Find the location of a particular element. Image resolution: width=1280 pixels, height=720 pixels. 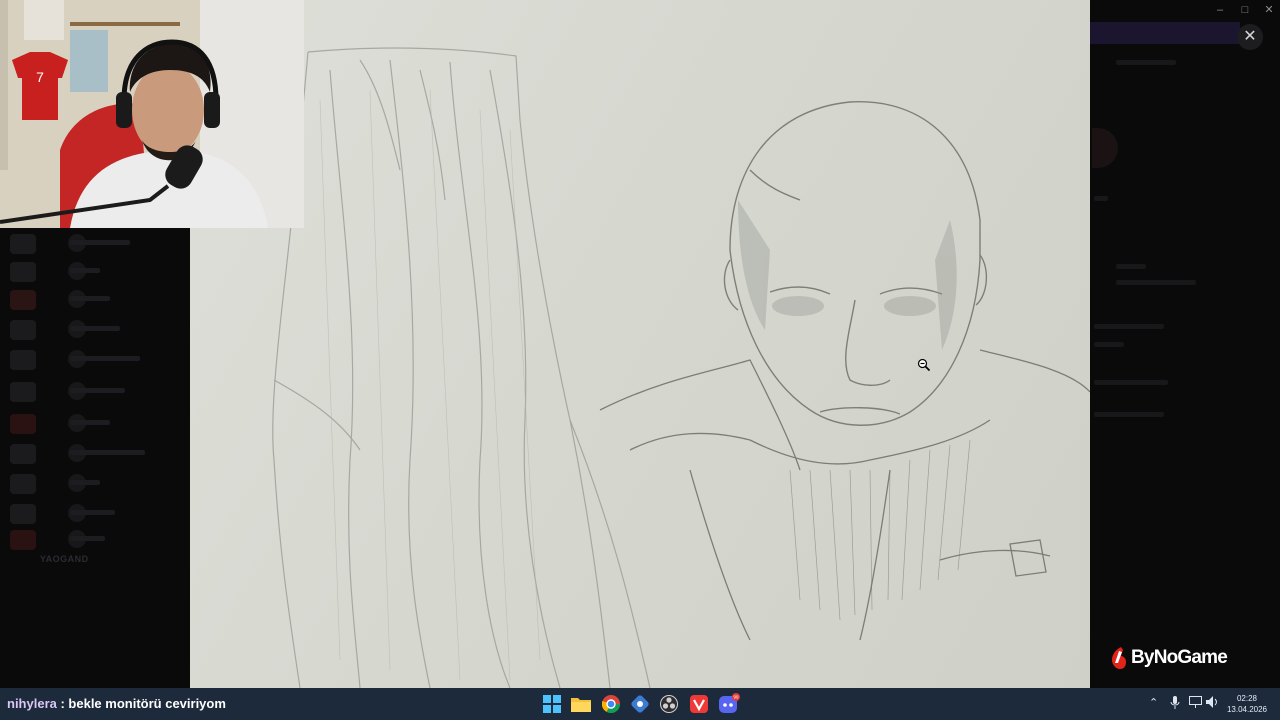

svg-text: 7 is located at coordinates (40, 77).